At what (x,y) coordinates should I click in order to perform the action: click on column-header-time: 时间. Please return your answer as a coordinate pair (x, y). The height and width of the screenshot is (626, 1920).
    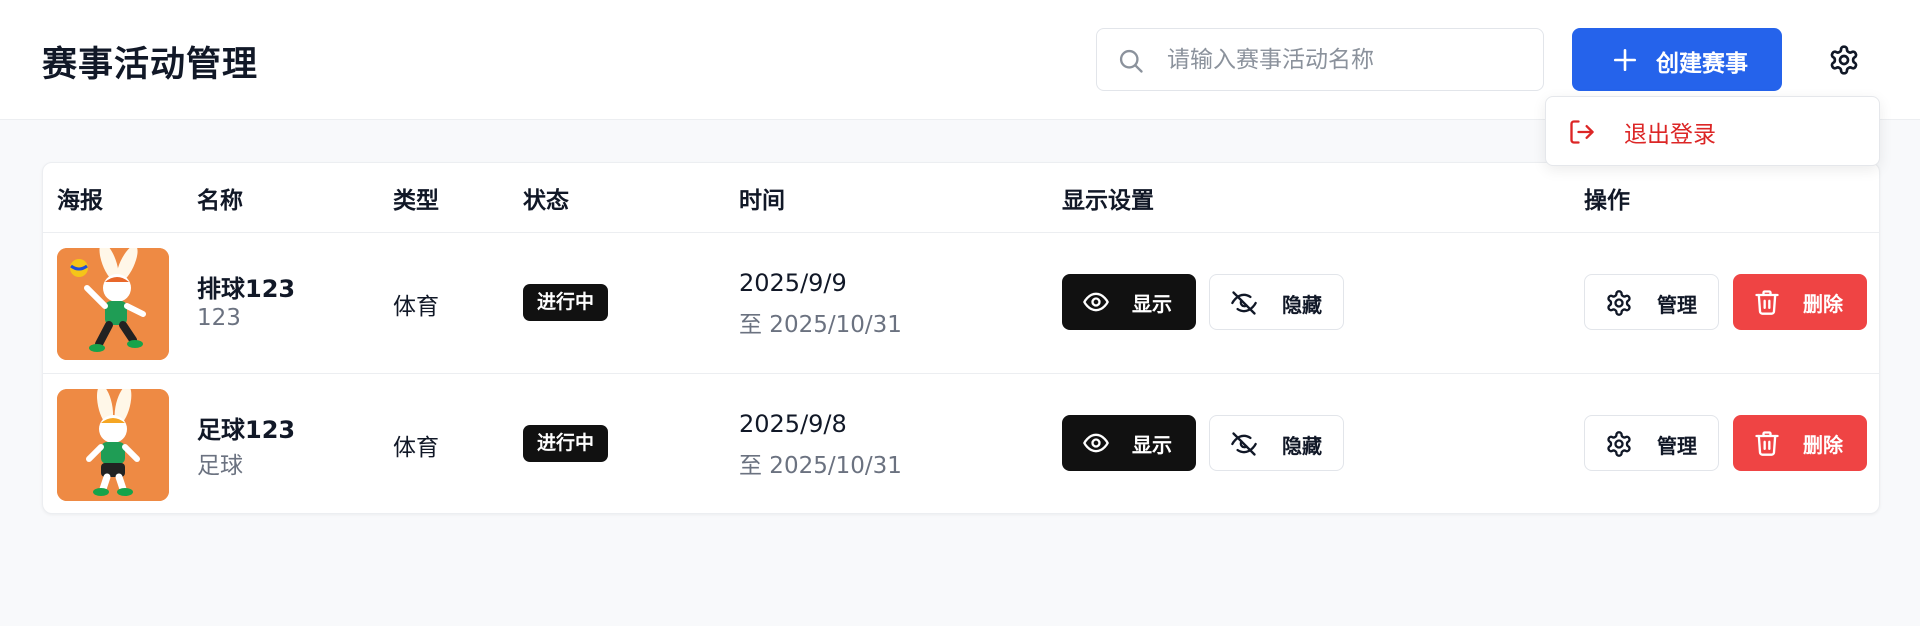
    Looking at the image, I should click on (762, 201).